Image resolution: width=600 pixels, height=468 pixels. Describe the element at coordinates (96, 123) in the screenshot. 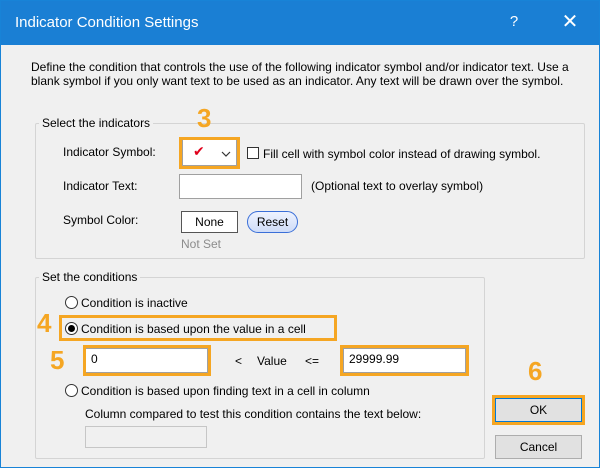

I see `indicators-group-legend: Select the indicators` at that location.